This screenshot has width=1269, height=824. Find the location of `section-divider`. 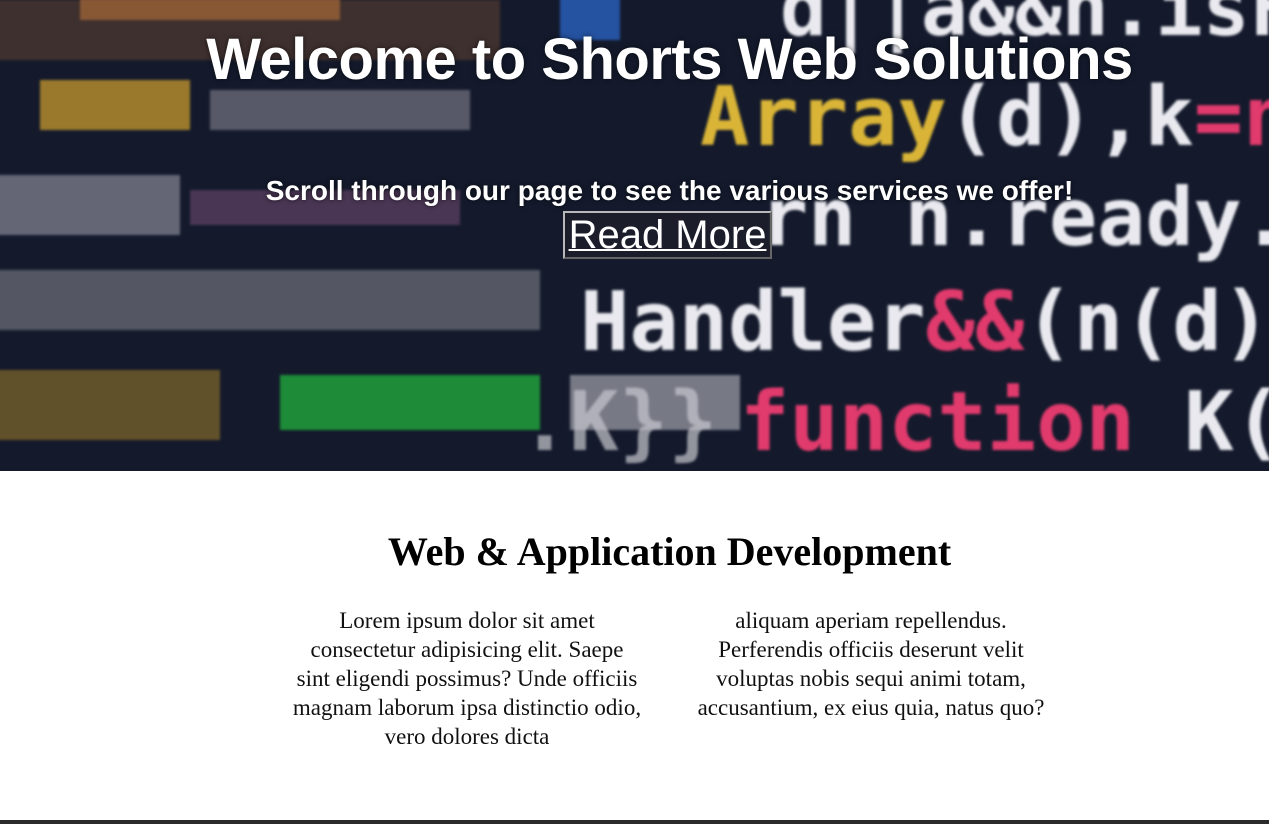

section-divider is located at coordinates (634, 822).